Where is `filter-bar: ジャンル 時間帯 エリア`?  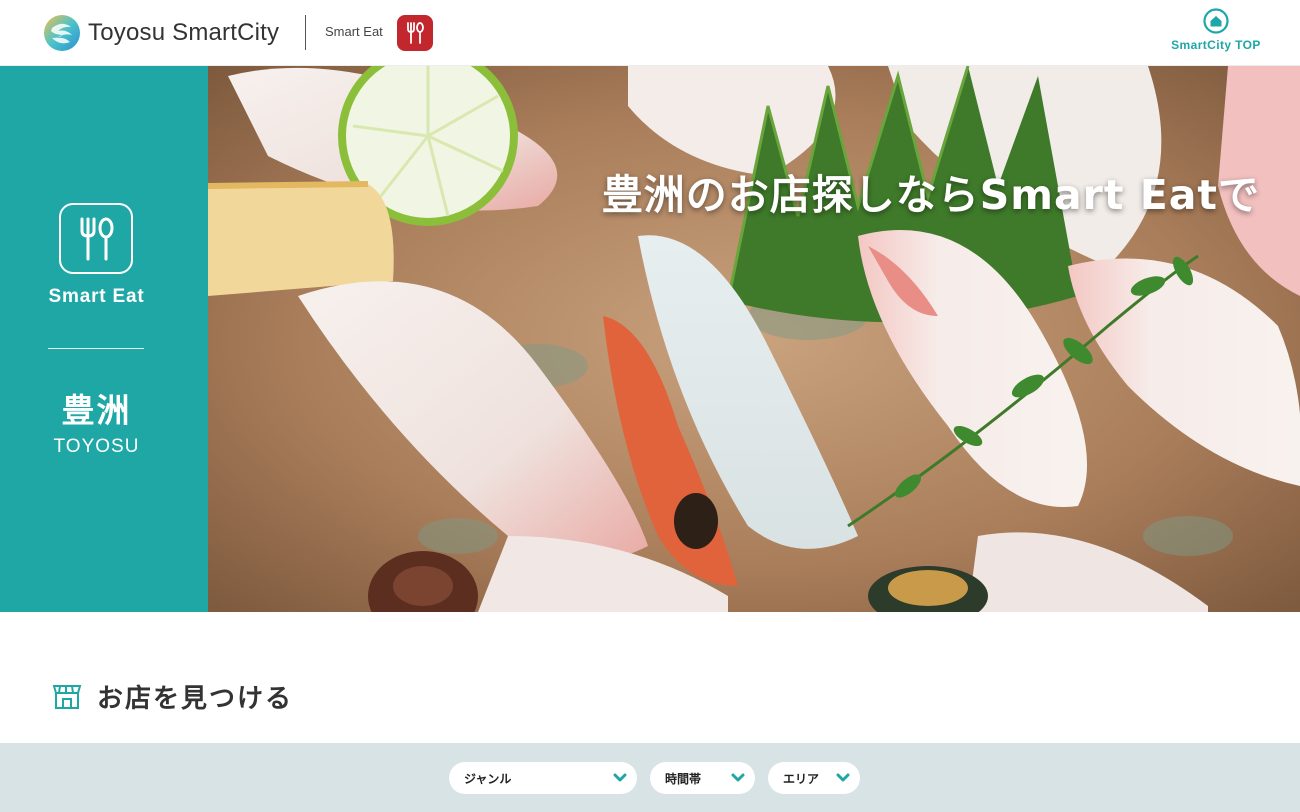 filter-bar: ジャンル 時間帯 エリア is located at coordinates (650, 777).